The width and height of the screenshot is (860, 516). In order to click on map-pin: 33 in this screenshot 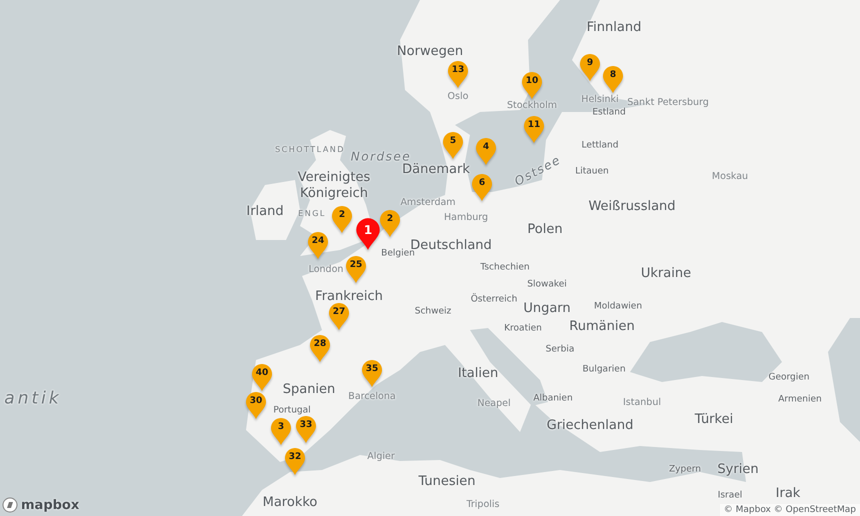, I will do `click(306, 429)`.